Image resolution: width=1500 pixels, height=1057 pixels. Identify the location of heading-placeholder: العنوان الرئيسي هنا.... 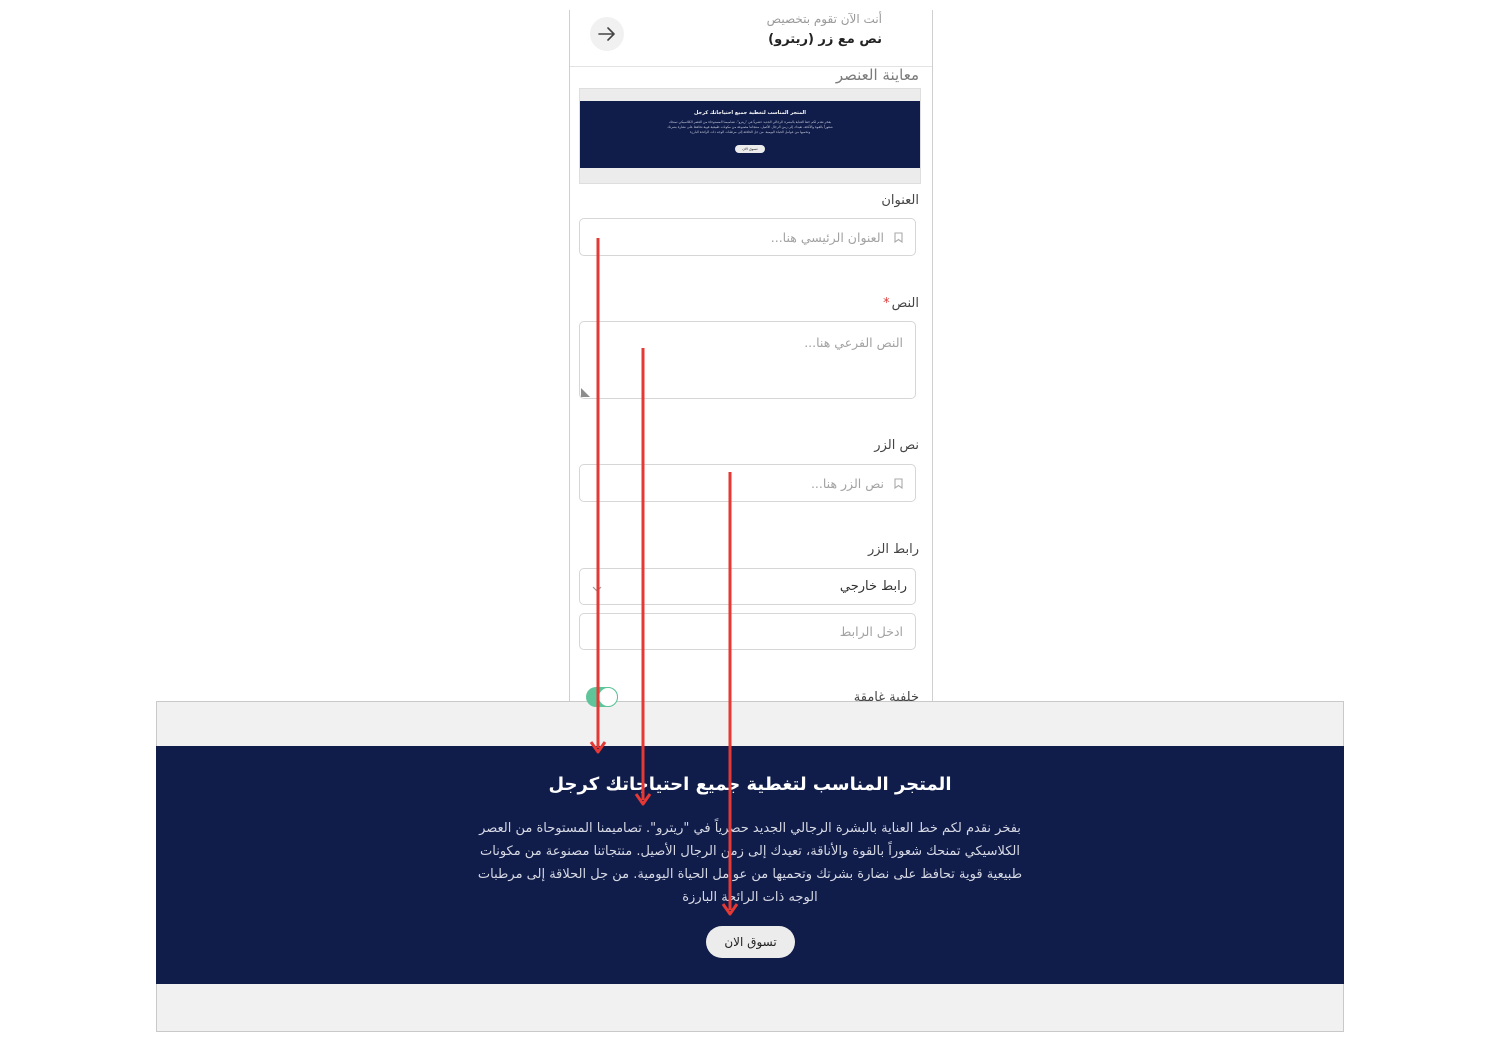
(827, 237).